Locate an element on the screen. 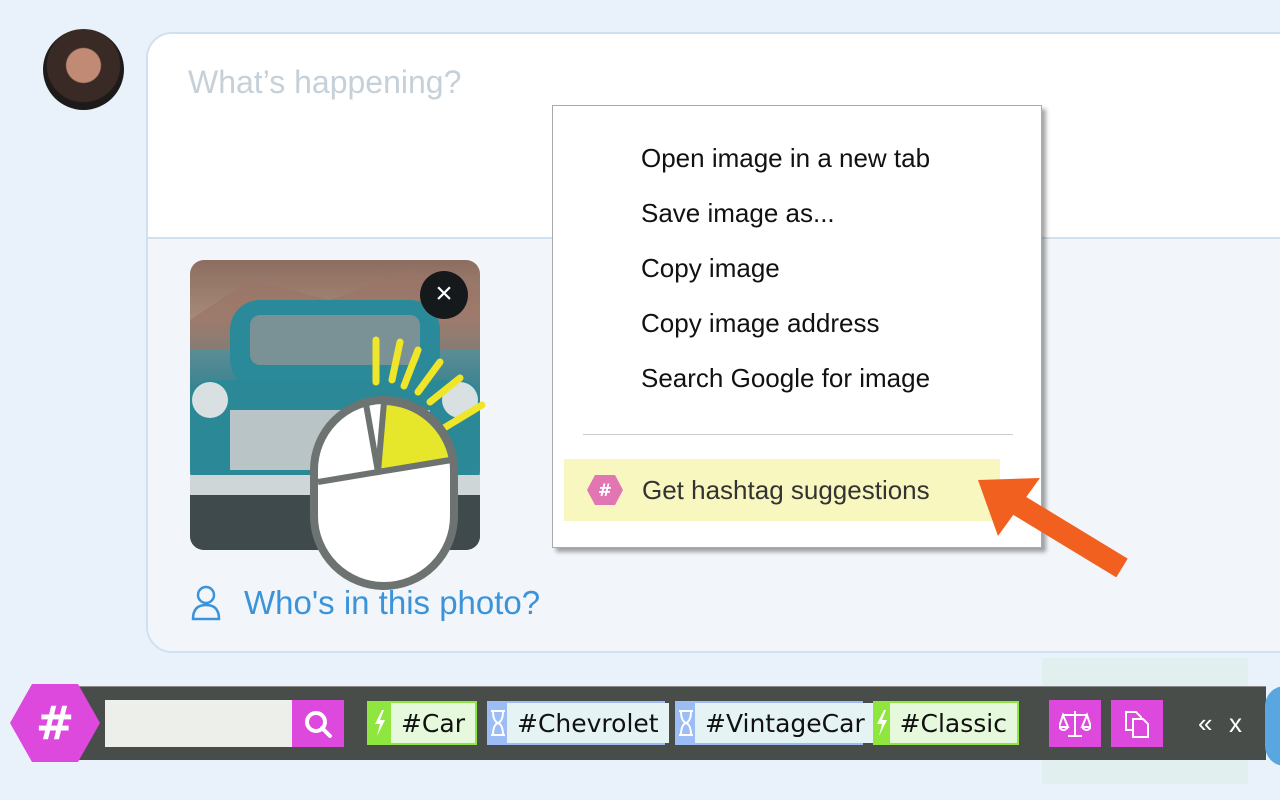  copy-icon is located at coordinates (1137, 724).